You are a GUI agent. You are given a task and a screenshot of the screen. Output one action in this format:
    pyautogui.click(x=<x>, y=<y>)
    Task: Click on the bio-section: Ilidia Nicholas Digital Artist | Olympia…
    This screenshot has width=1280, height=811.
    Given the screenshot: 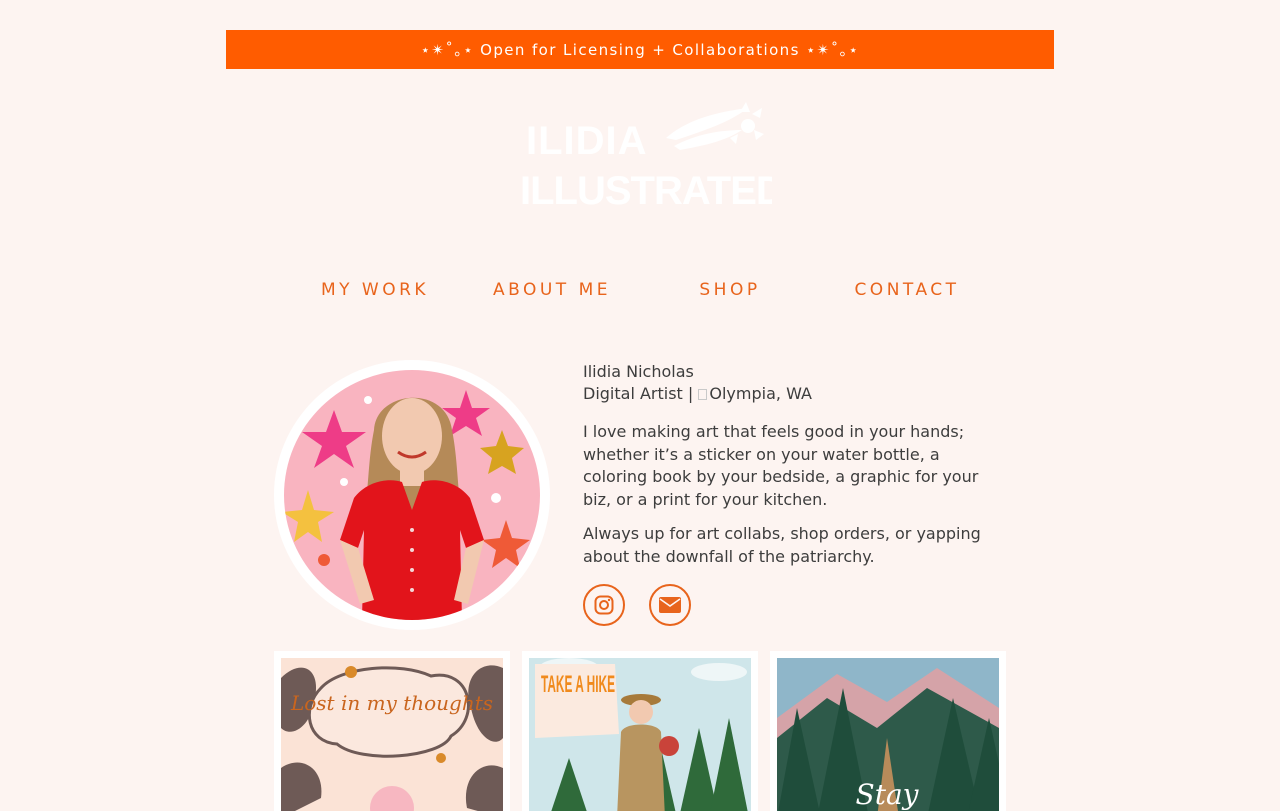 What is the action you would take?
    pyautogui.click(x=790, y=464)
    